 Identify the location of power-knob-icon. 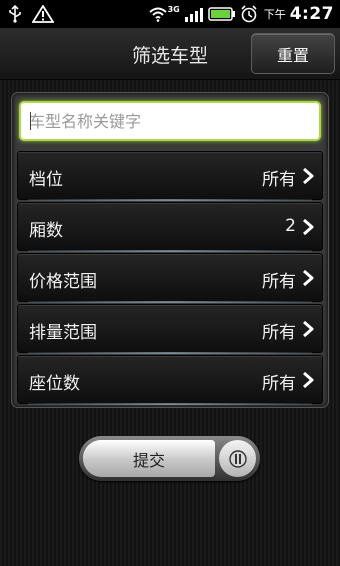
(237, 458).